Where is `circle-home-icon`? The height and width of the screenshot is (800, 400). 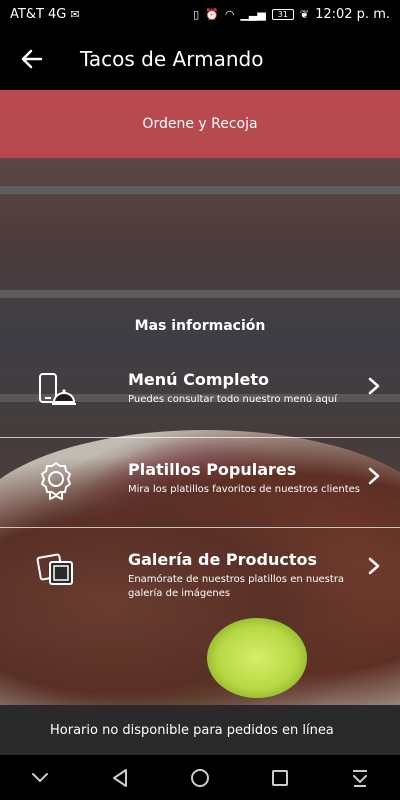 circle-home-icon is located at coordinates (200, 777).